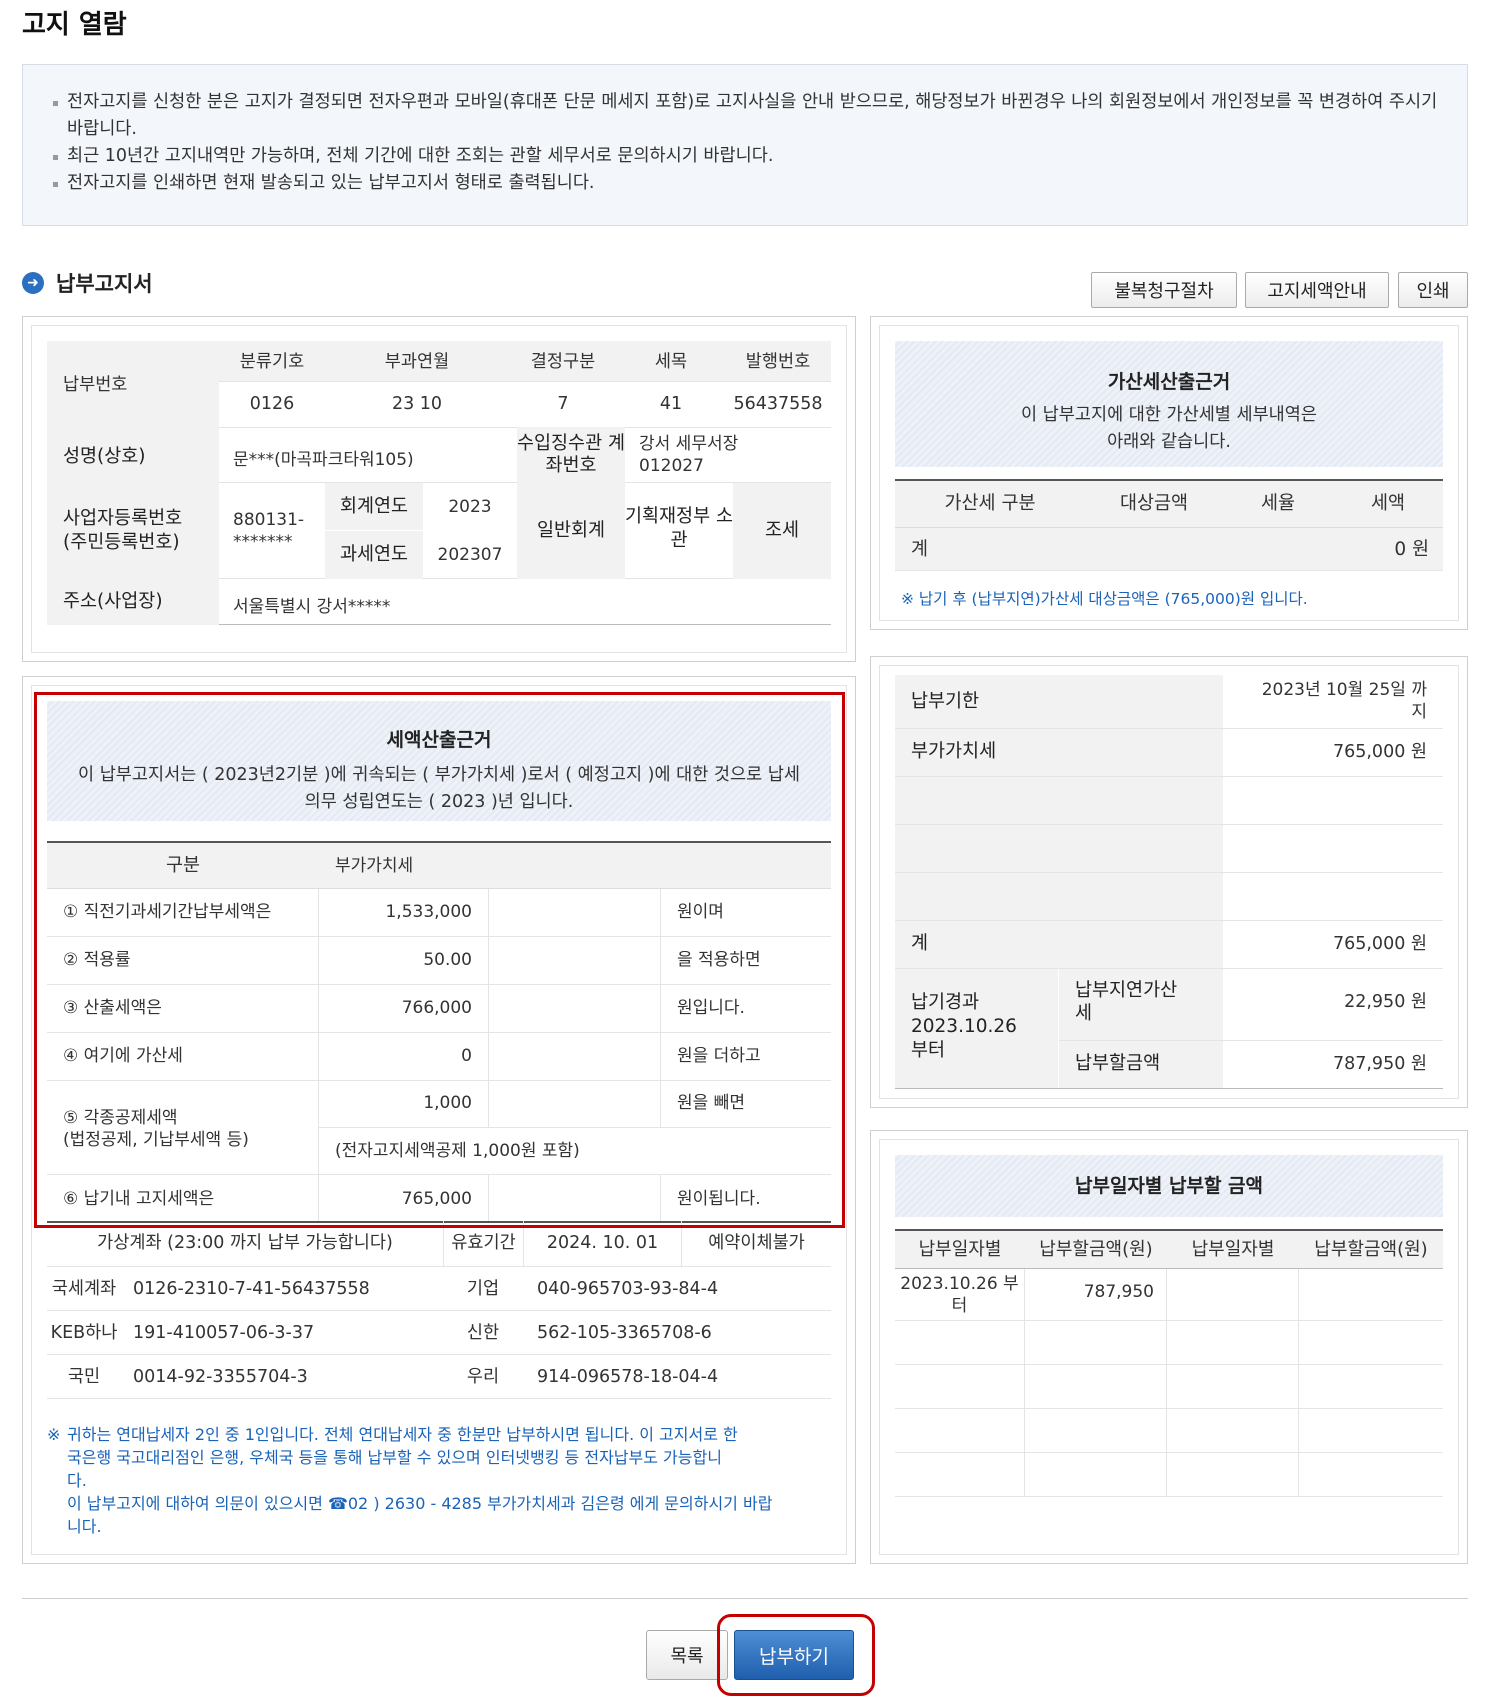 Image resolution: width=1487 pixels, height=1703 pixels. What do you see at coordinates (671, 404) in the screenshot?
I see `value-cell: 41` at bounding box center [671, 404].